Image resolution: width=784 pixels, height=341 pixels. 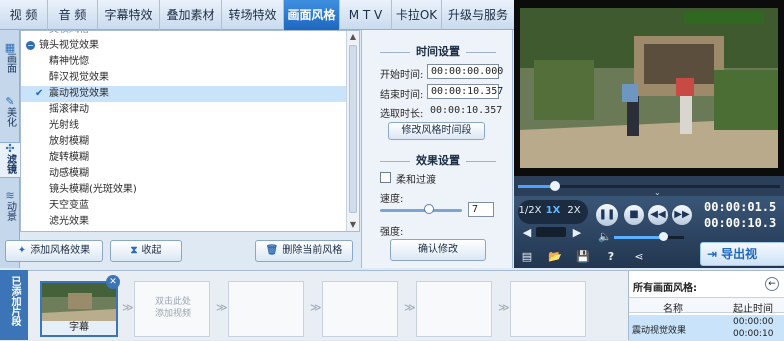 What do you see at coordinates (583, 256) in the screenshot?
I see `save-icon: 💾` at bounding box center [583, 256].